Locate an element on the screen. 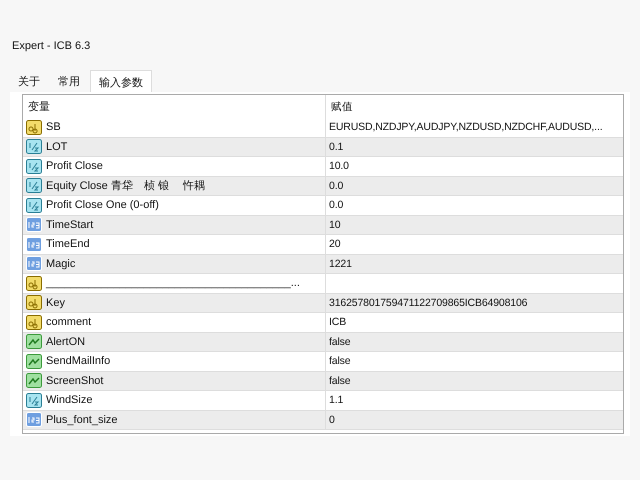 Image resolution: width=640 pixels, height=480 pixels. parameter-name: TimeStart is located at coordinates (70, 224).